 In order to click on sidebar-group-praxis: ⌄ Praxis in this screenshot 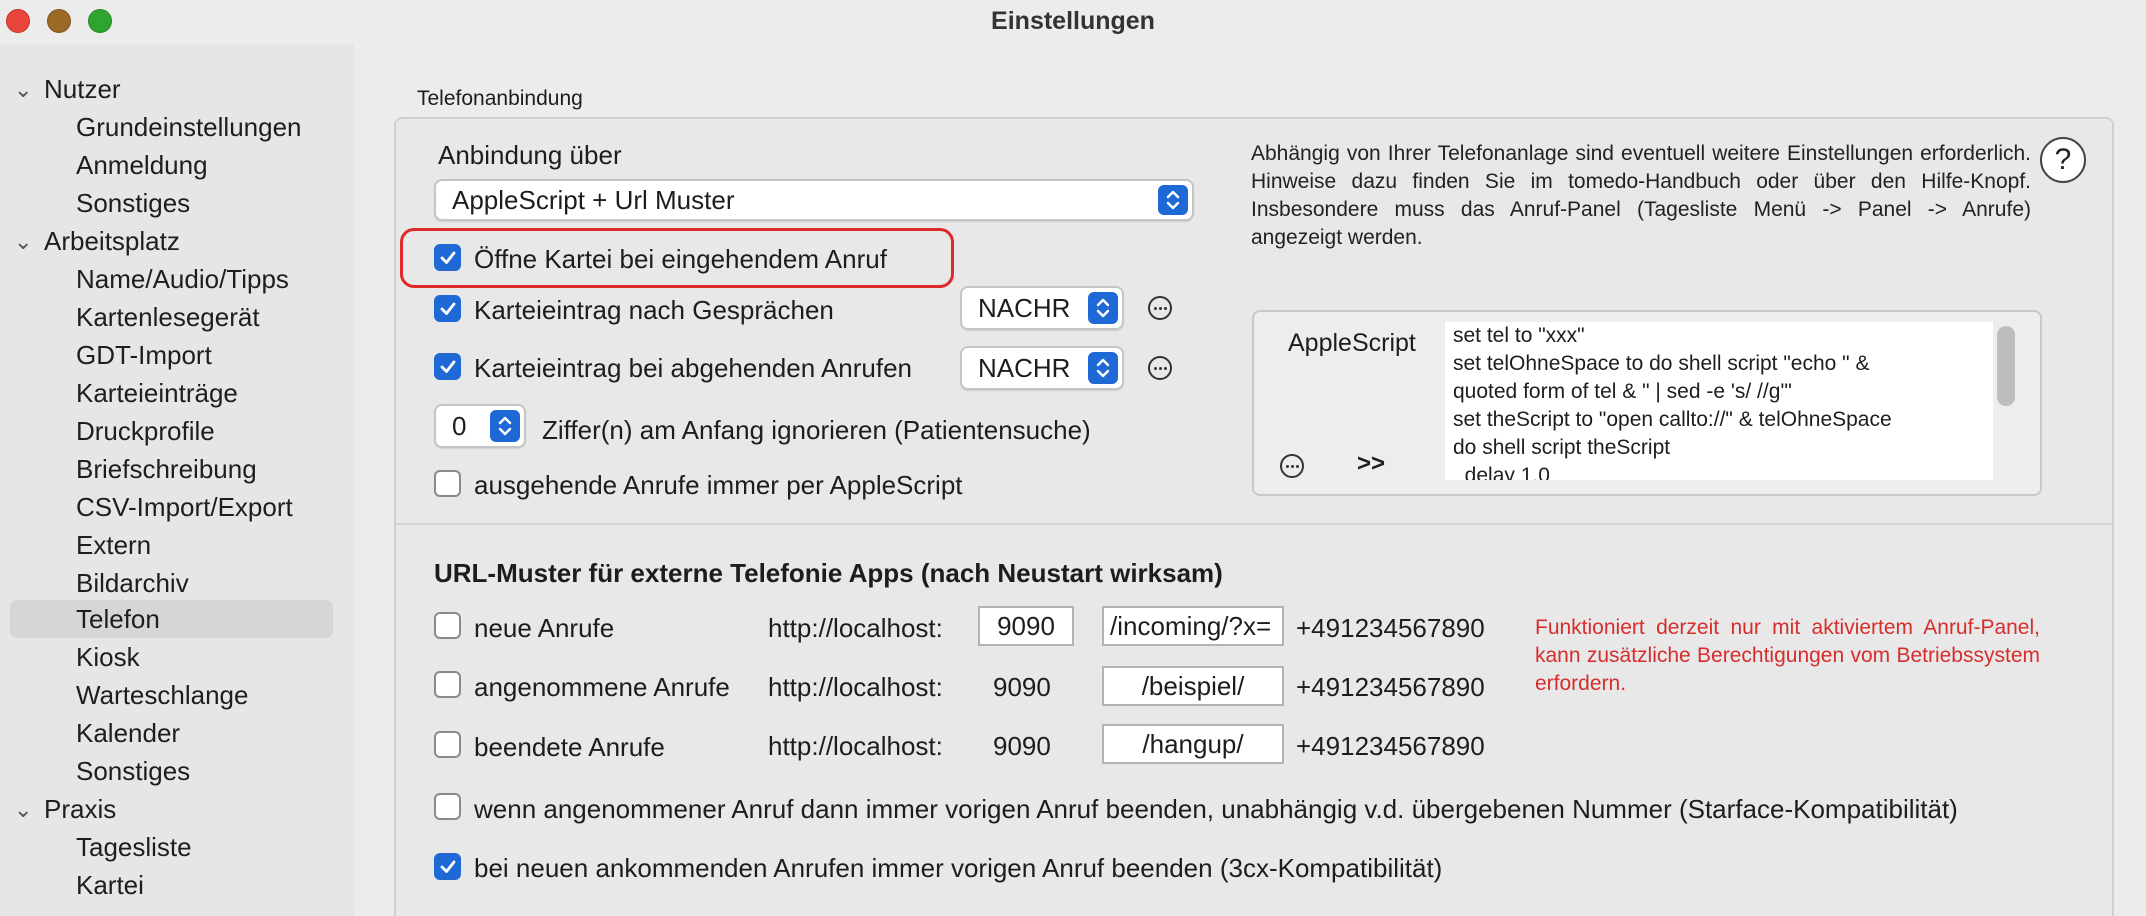, I will do `click(177, 809)`.